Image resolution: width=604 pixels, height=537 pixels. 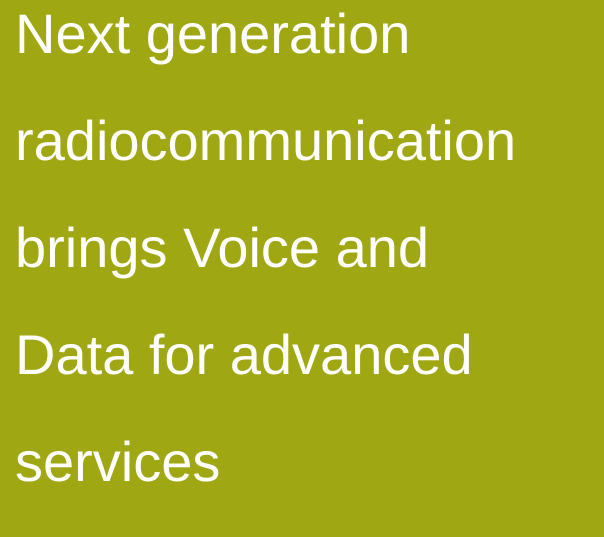 What do you see at coordinates (213, 33) in the screenshot?
I see `headline-line-1: Next generation` at bounding box center [213, 33].